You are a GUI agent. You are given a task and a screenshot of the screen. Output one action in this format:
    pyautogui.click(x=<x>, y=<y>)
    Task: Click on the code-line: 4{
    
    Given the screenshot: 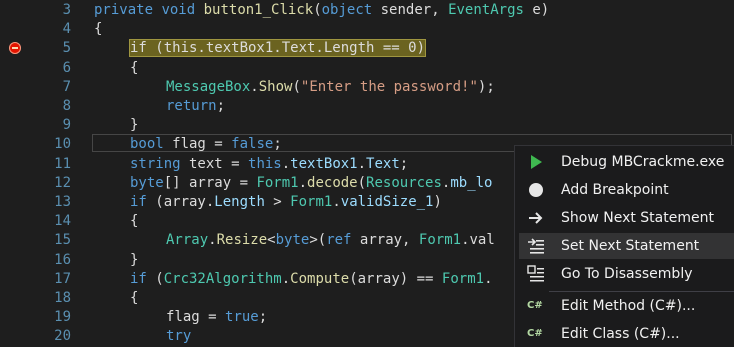 What is the action you would take?
    pyautogui.click(x=367, y=29)
    